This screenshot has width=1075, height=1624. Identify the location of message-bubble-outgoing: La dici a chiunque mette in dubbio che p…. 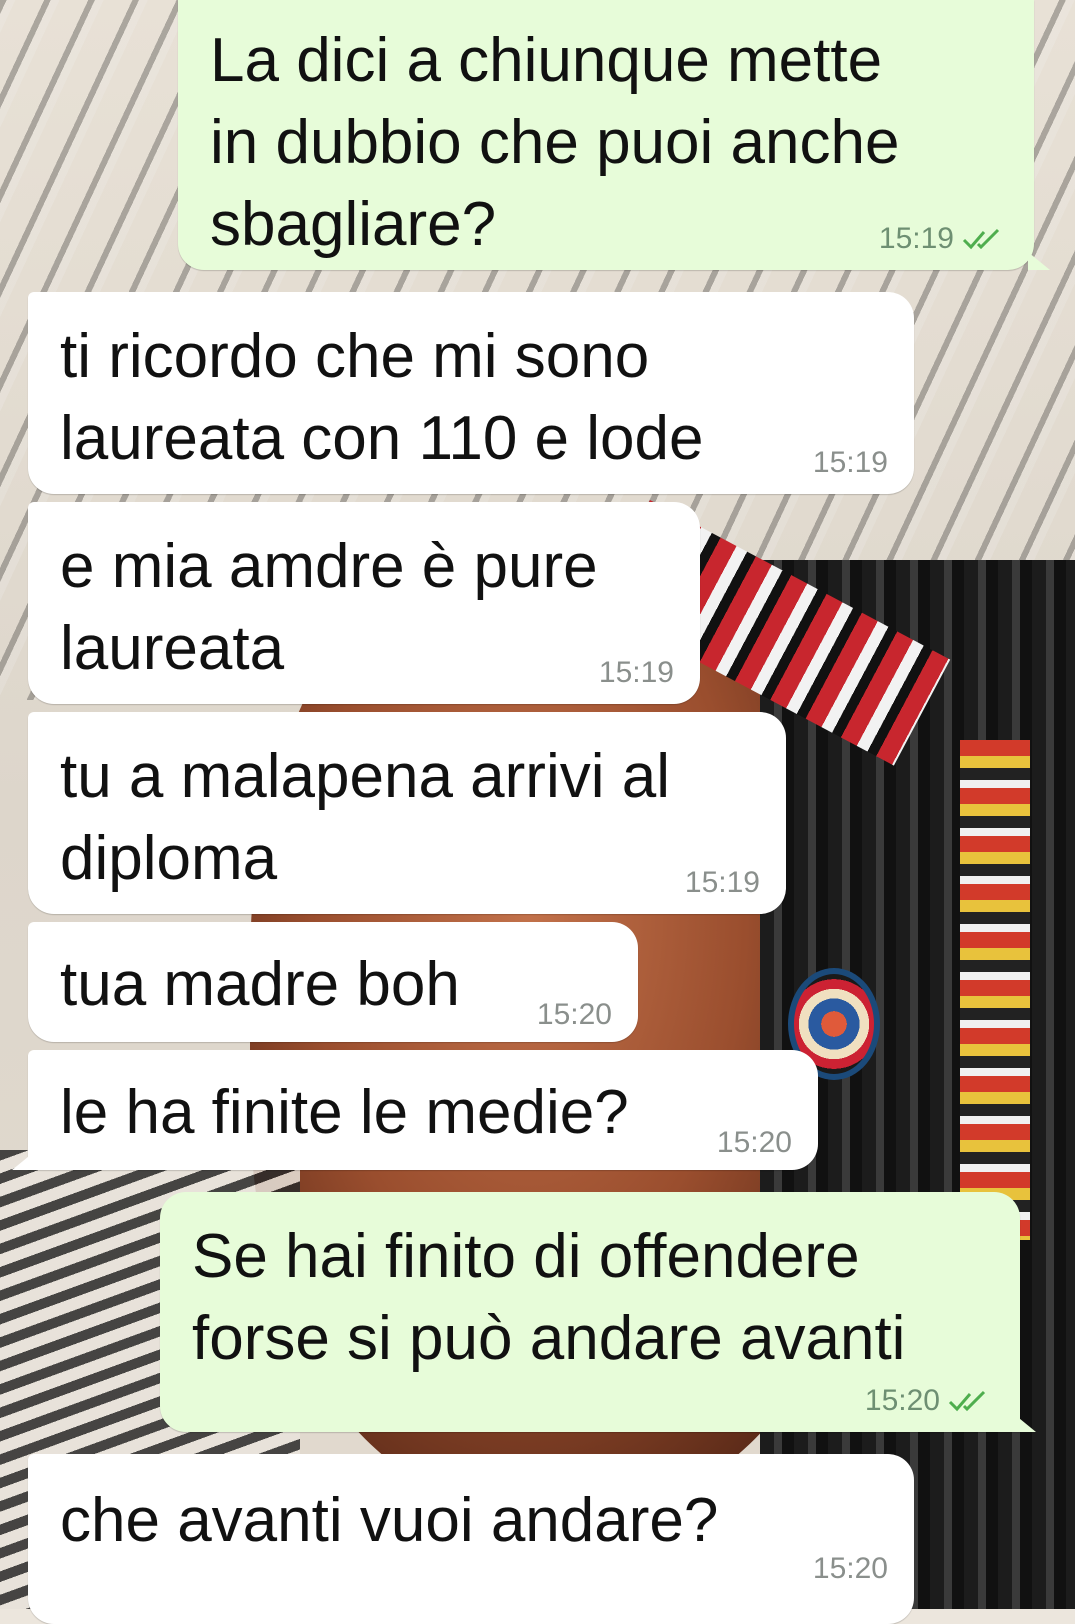
(614, 135).